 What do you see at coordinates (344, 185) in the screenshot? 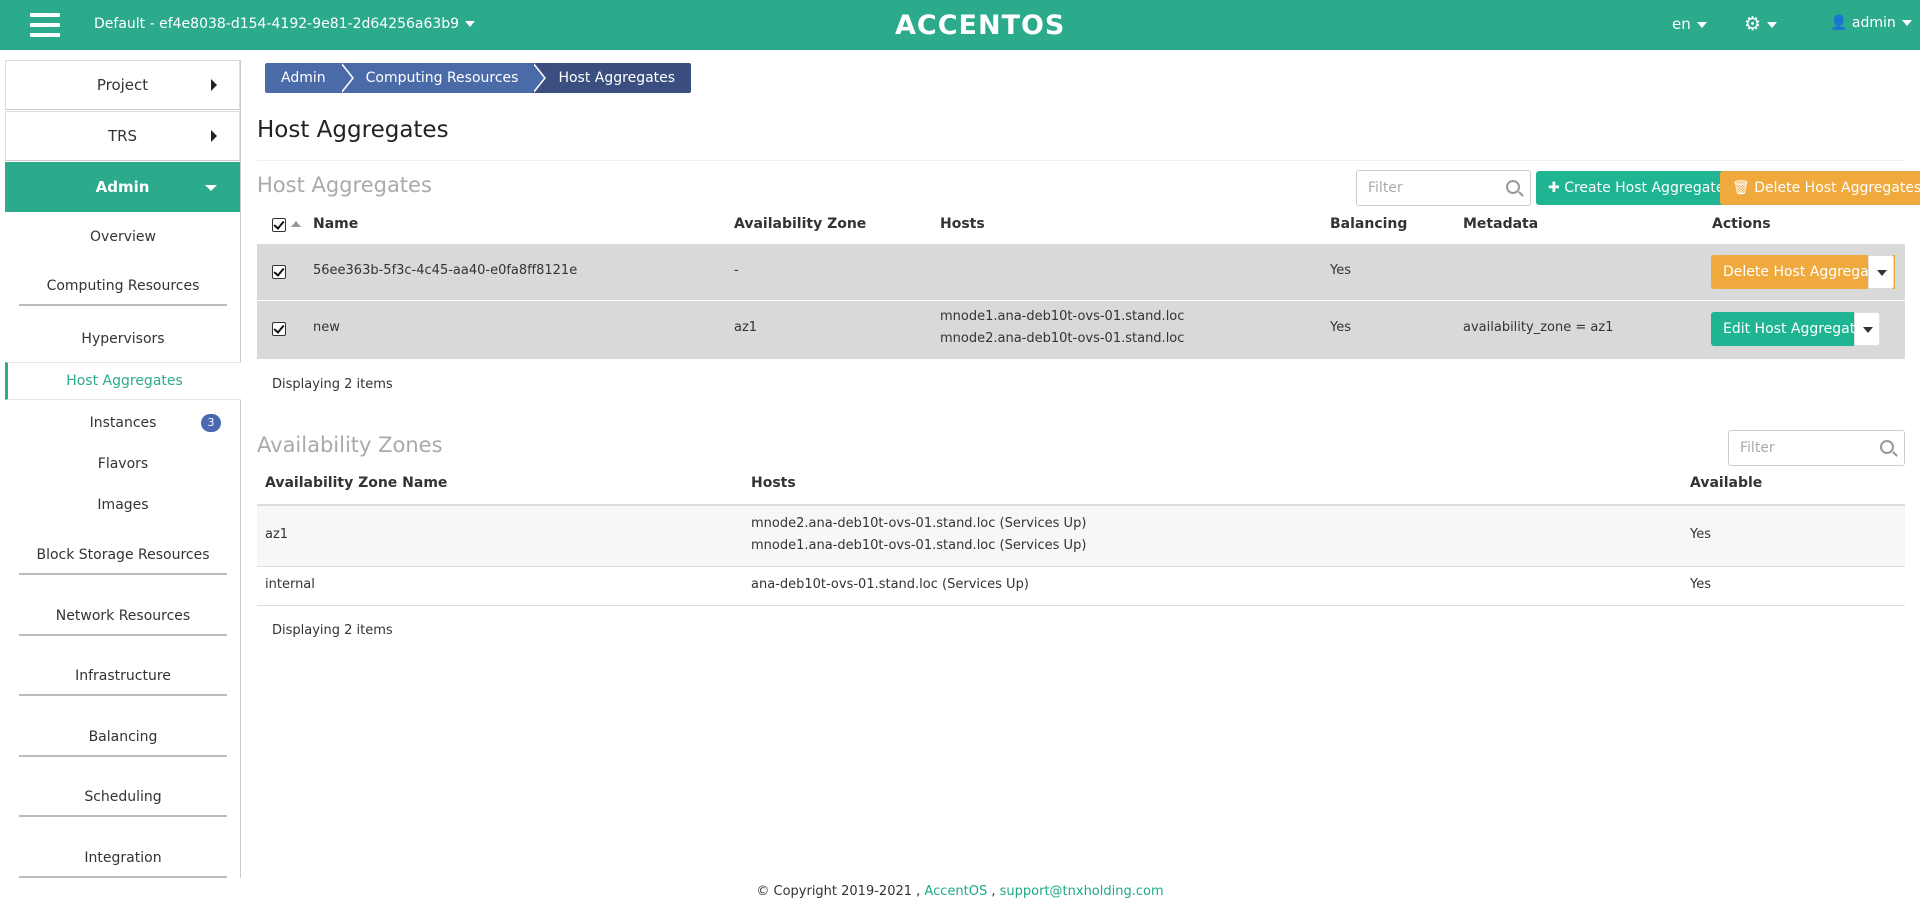
I see `host-aggregates-section-title: Host Aggregates` at bounding box center [344, 185].